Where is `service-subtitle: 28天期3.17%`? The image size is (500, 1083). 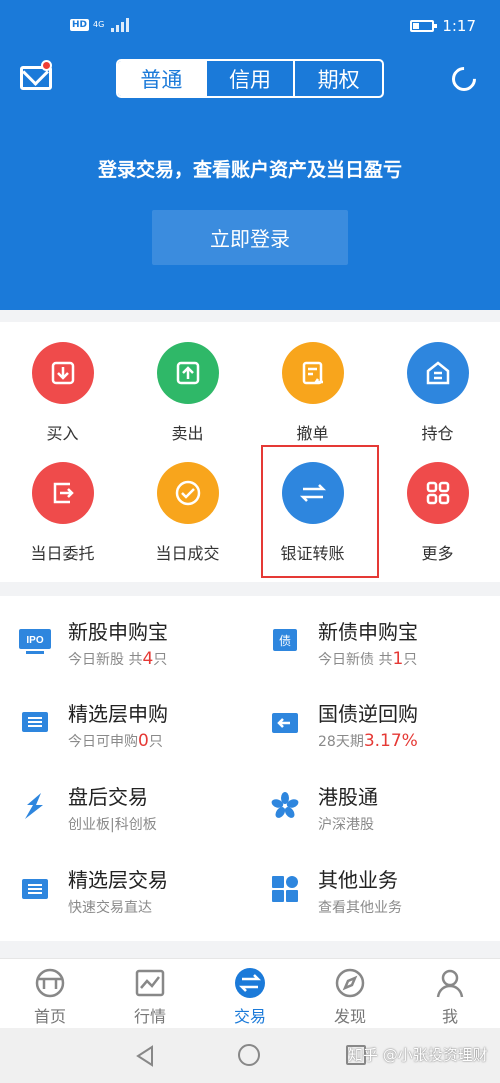 service-subtitle: 28天期3.17% is located at coordinates (368, 741).